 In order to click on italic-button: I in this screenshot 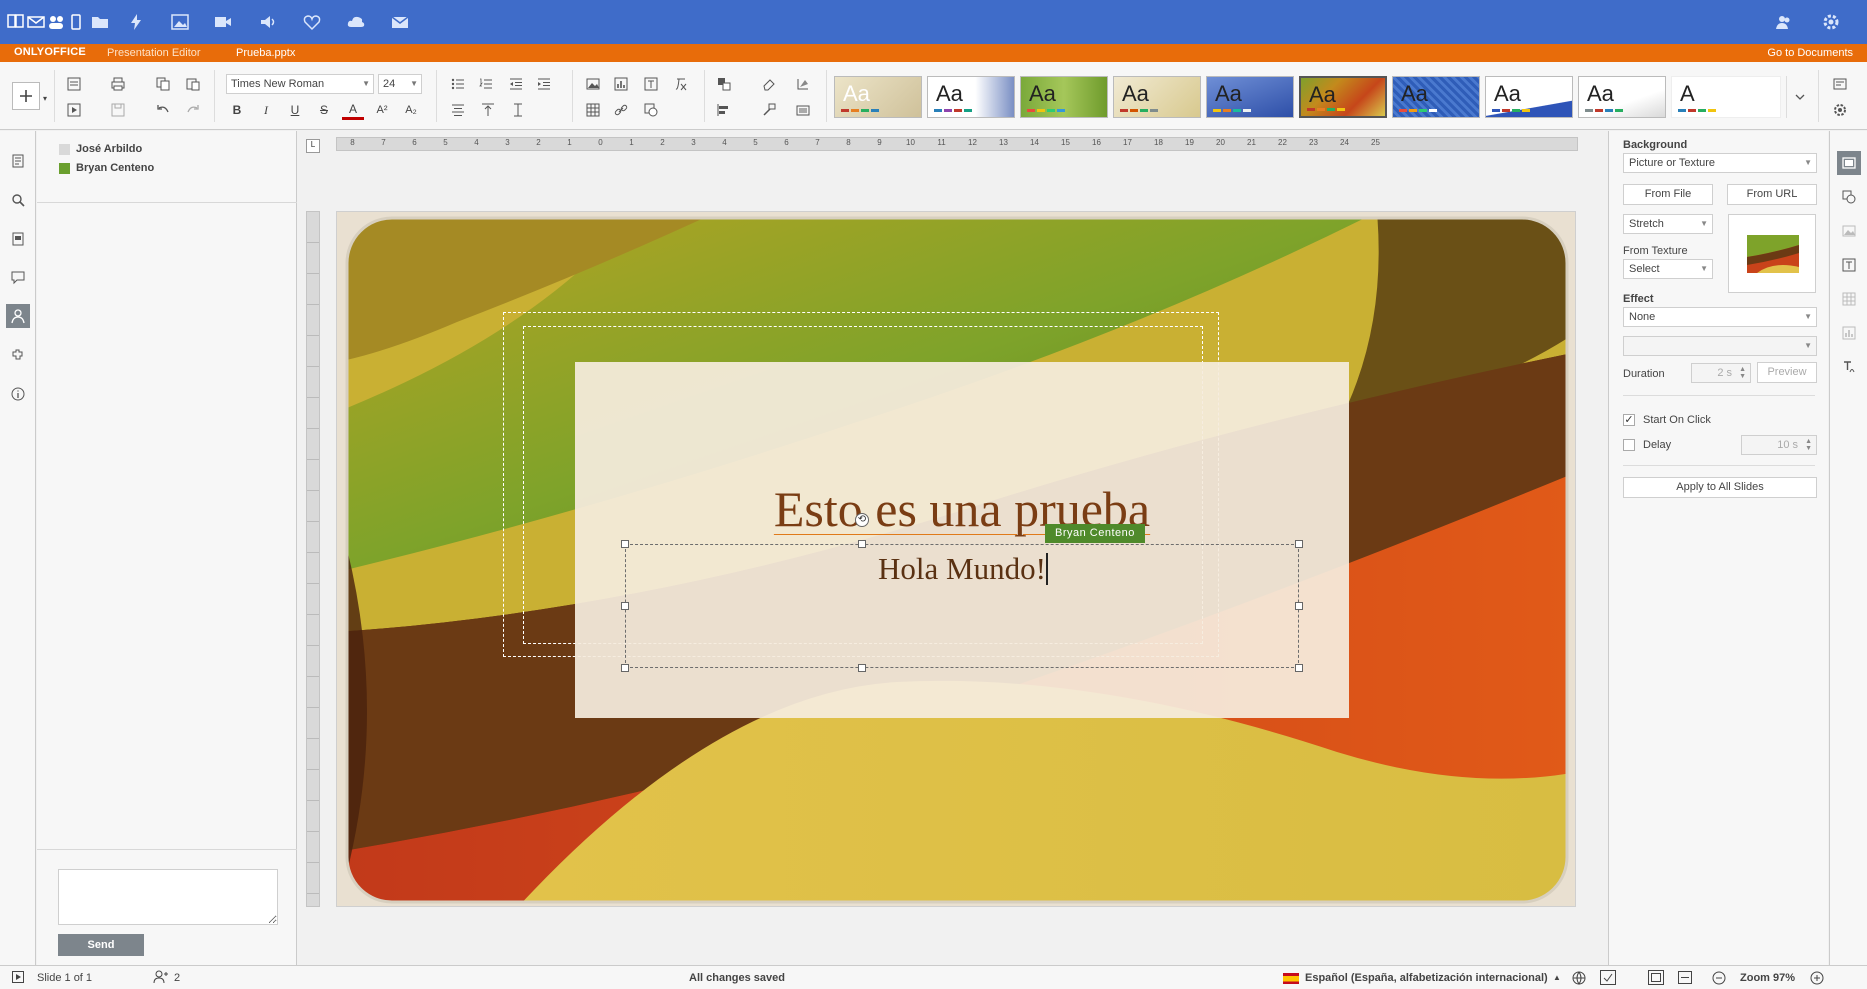, I will do `click(266, 110)`.